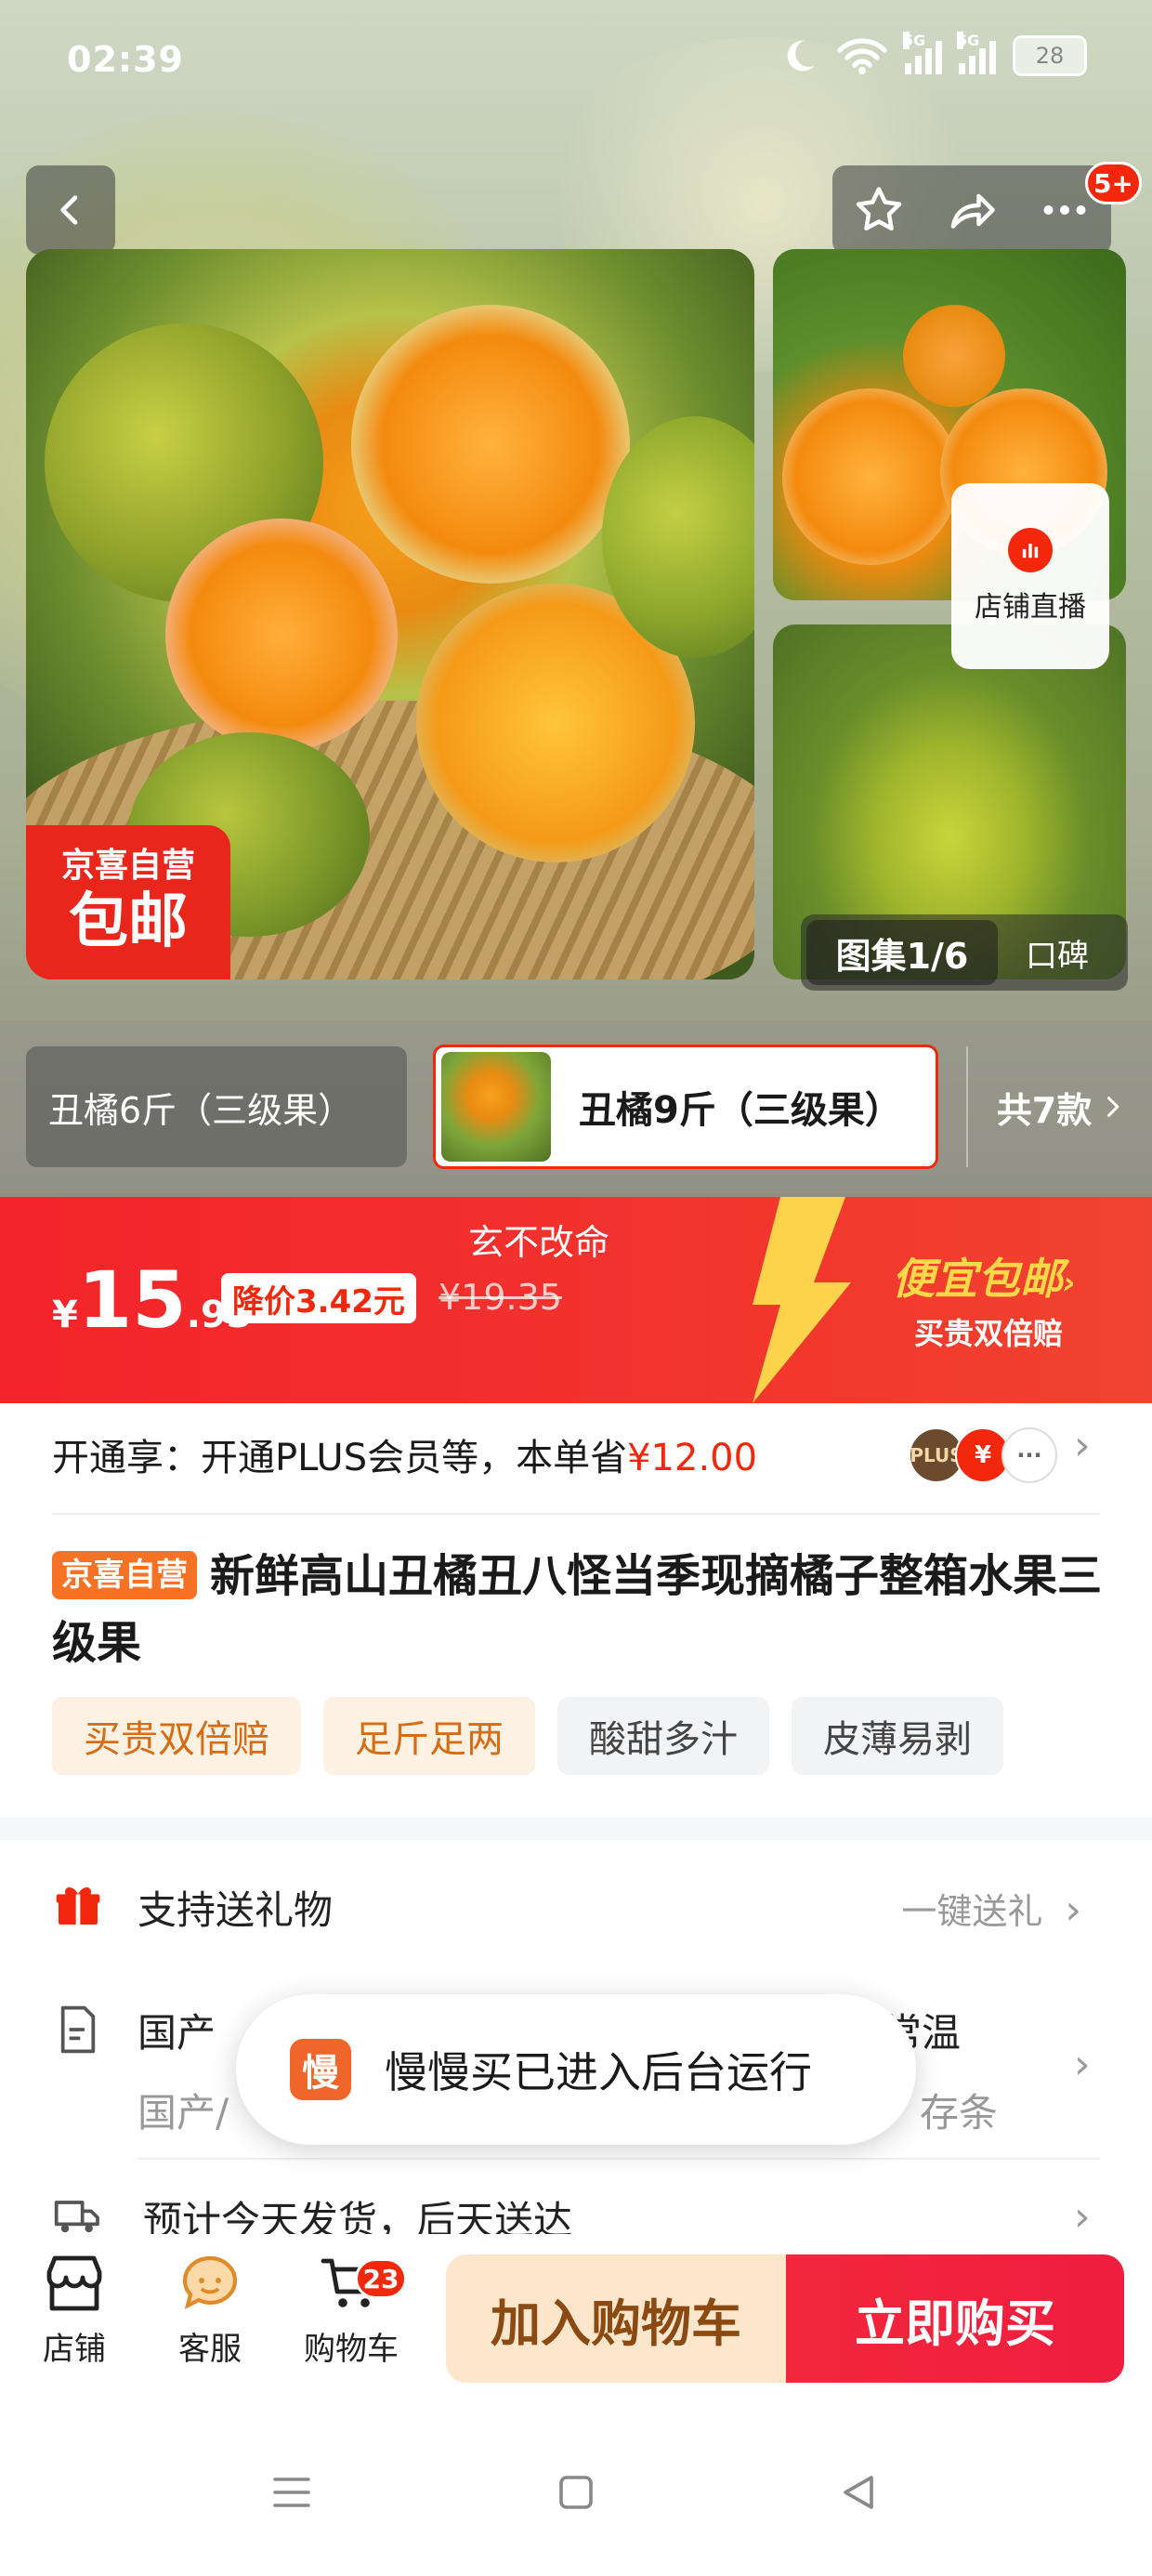 This screenshot has width=1152, height=2576. Describe the element at coordinates (539, 1242) in the screenshot. I see `price-slogan: 玄不改命` at that location.